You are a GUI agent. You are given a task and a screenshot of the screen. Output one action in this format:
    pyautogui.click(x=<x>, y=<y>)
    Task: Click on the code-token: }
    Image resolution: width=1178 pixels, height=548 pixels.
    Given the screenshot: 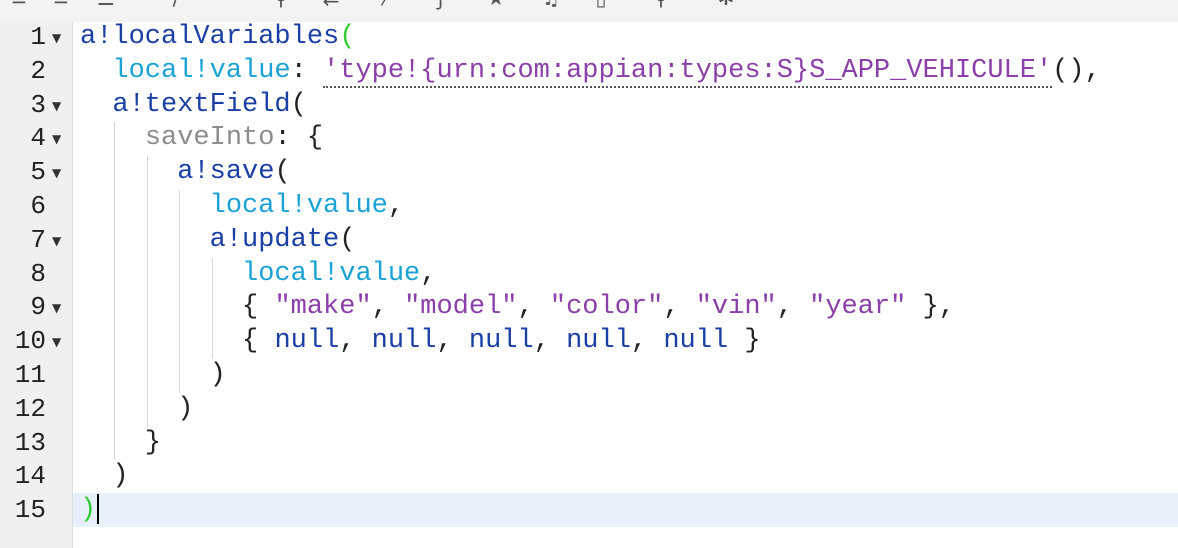 What is the action you would take?
    pyautogui.click(x=121, y=442)
    